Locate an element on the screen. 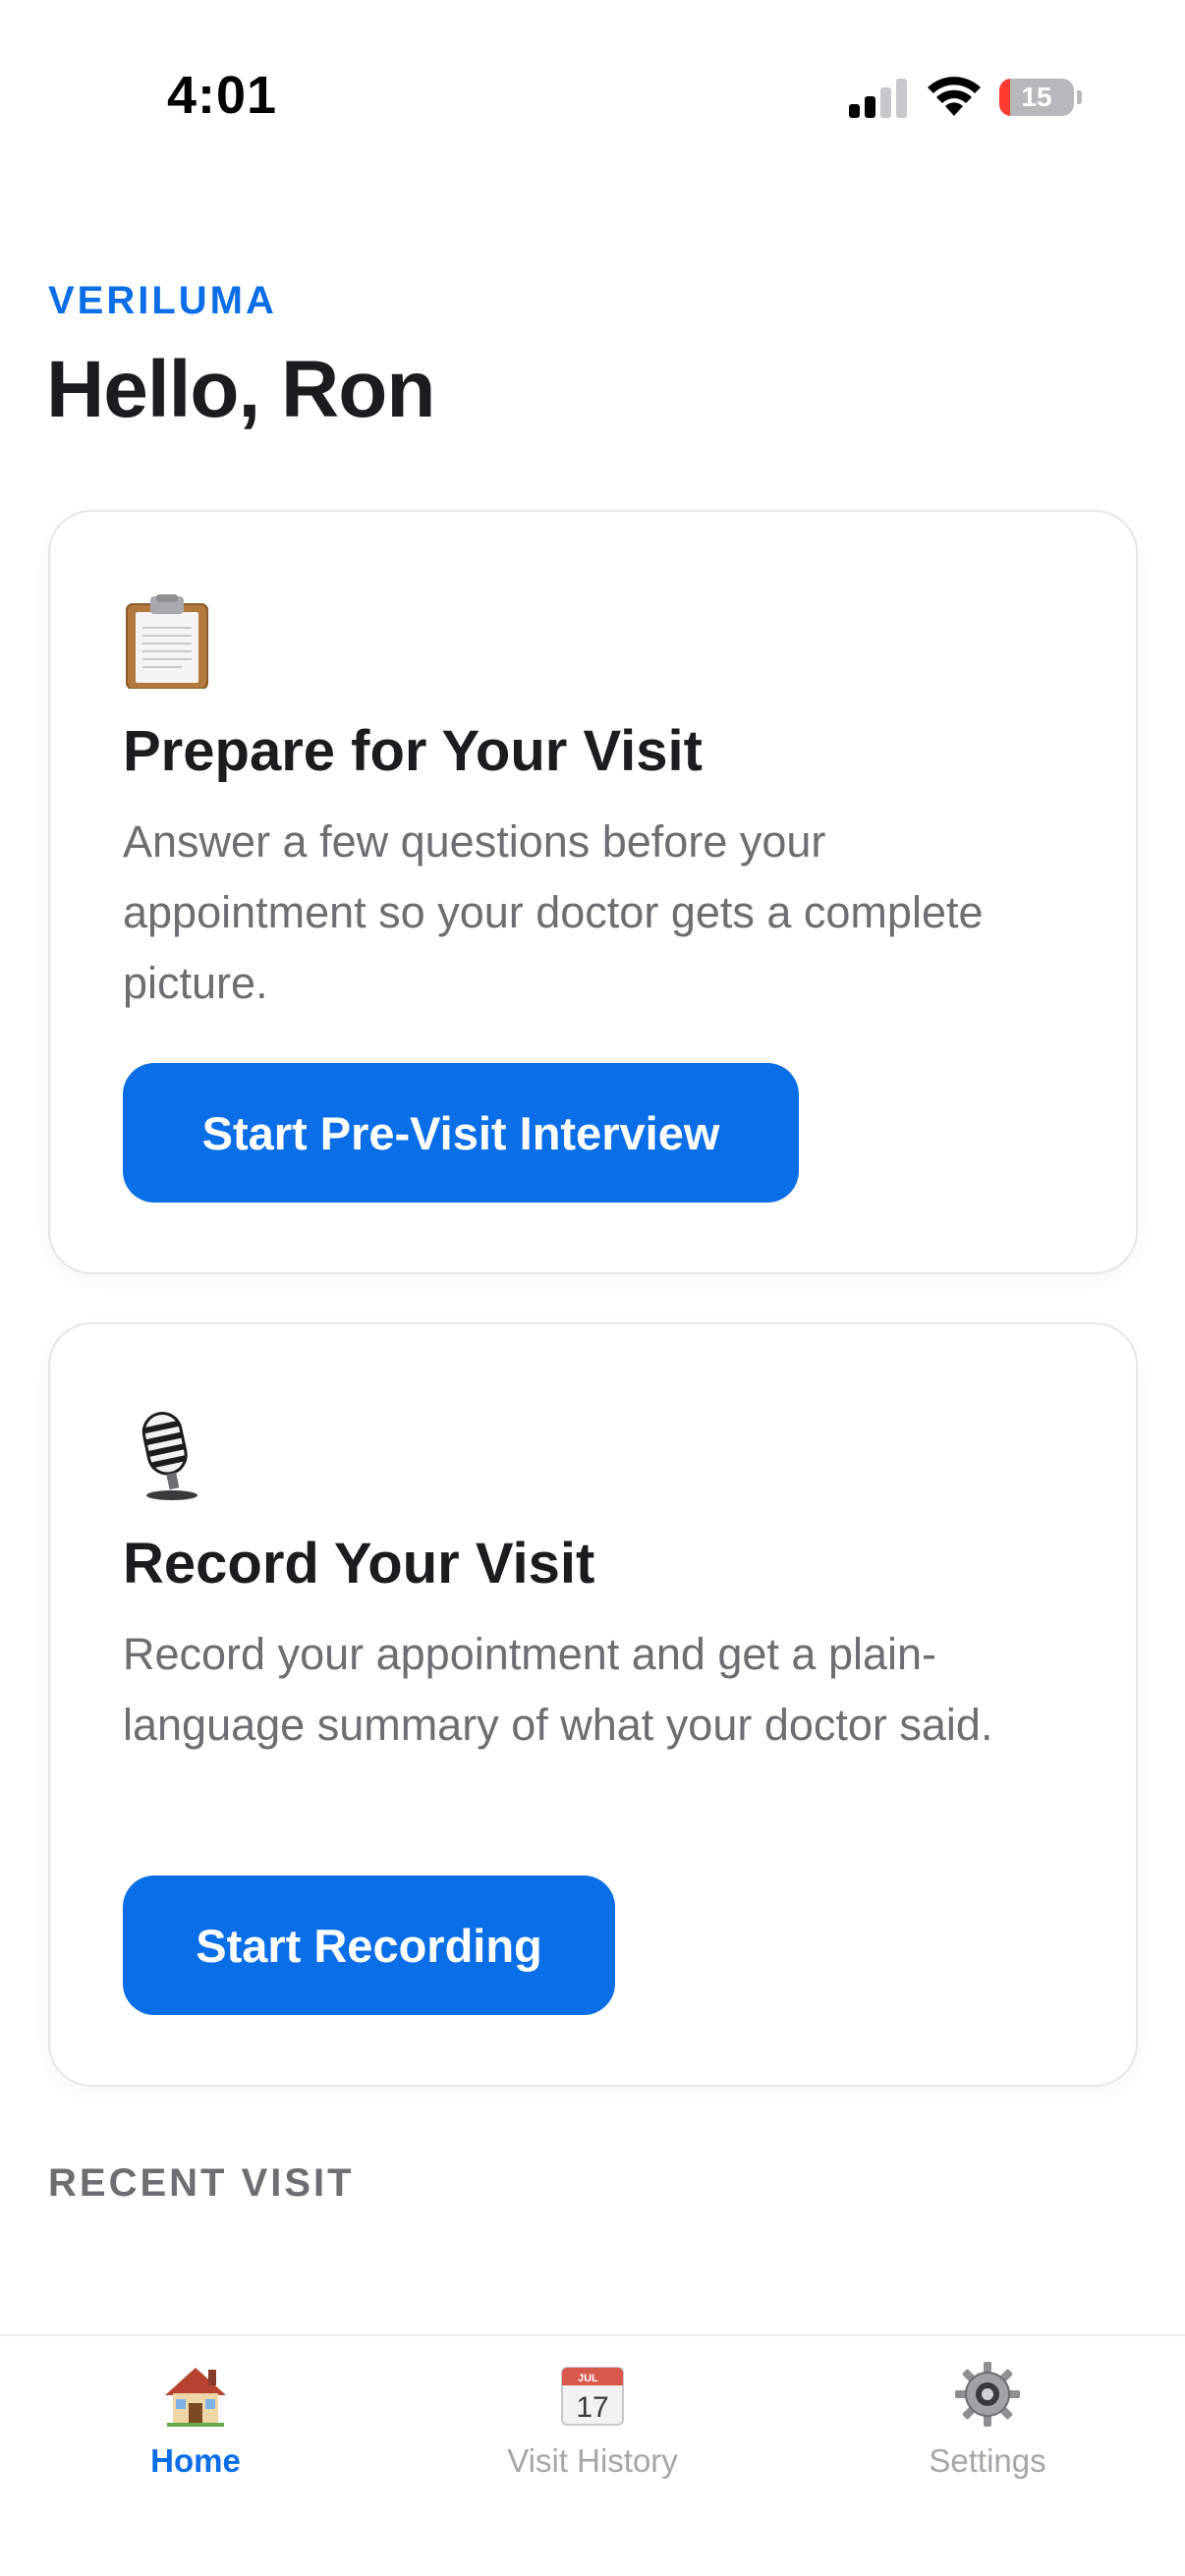 The width and height of the screenshot is (1185, 2576). page-title: Hello, Ron is located at coordinates (241, 389).